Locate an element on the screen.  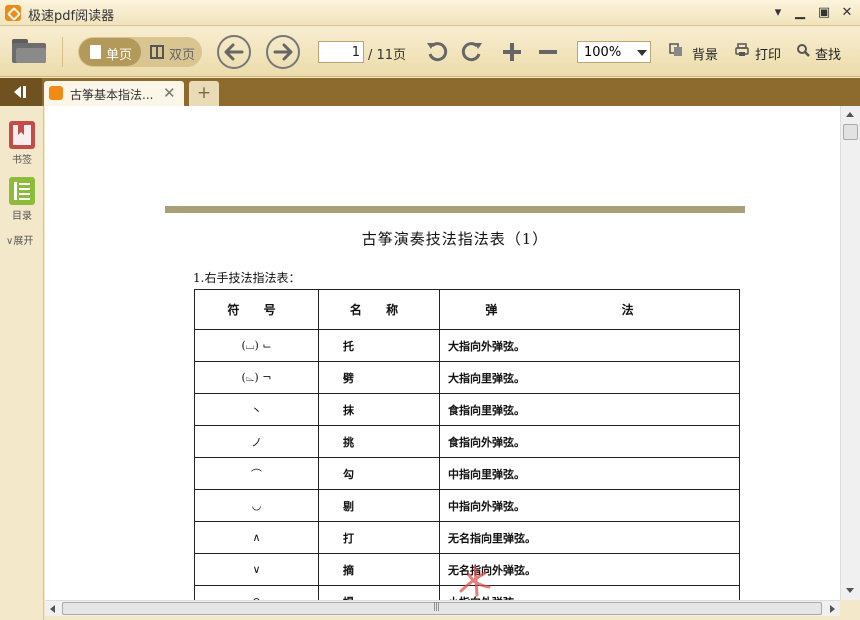
sidebar-expand-button: ∨展开 is located at coordinates (22, 239).